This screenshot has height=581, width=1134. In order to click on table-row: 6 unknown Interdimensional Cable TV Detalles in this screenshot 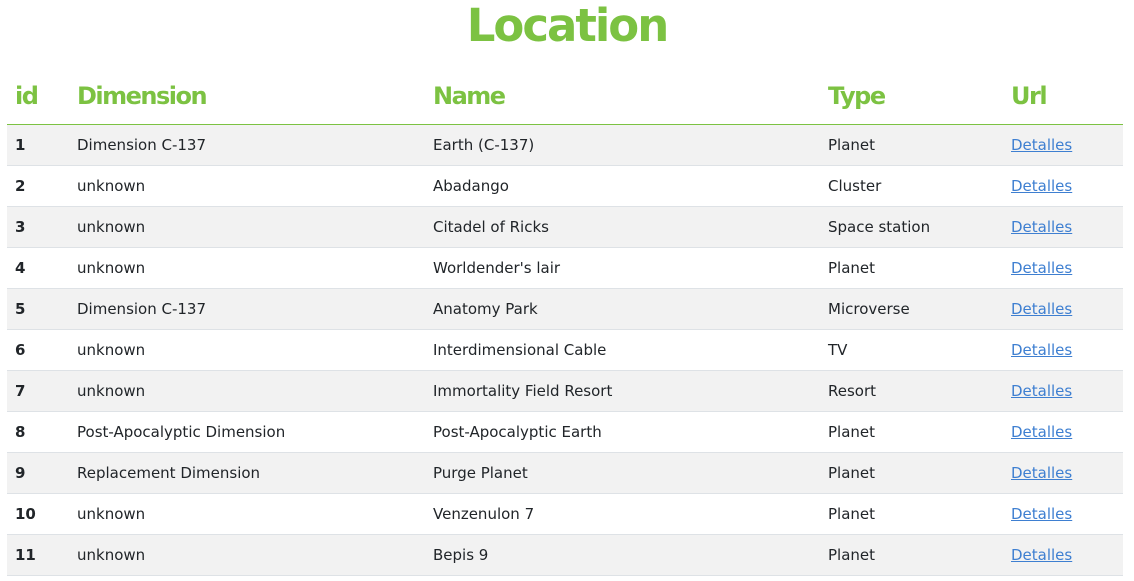, I will do `click(565, 350)`.